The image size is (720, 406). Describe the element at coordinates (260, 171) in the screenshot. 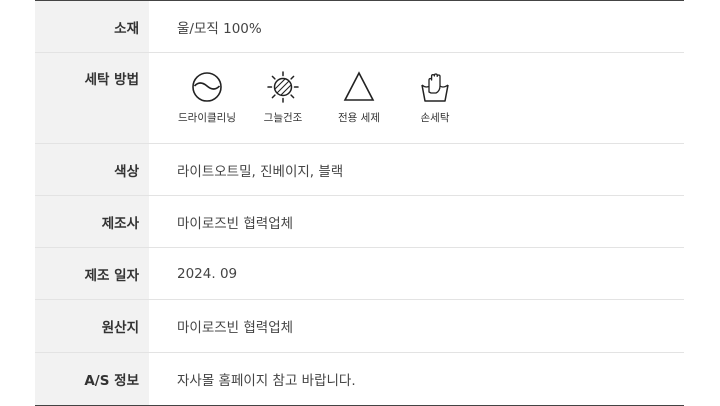

I see `color-value: 라이트오트밀, 진베이지, 블랙` at that location.